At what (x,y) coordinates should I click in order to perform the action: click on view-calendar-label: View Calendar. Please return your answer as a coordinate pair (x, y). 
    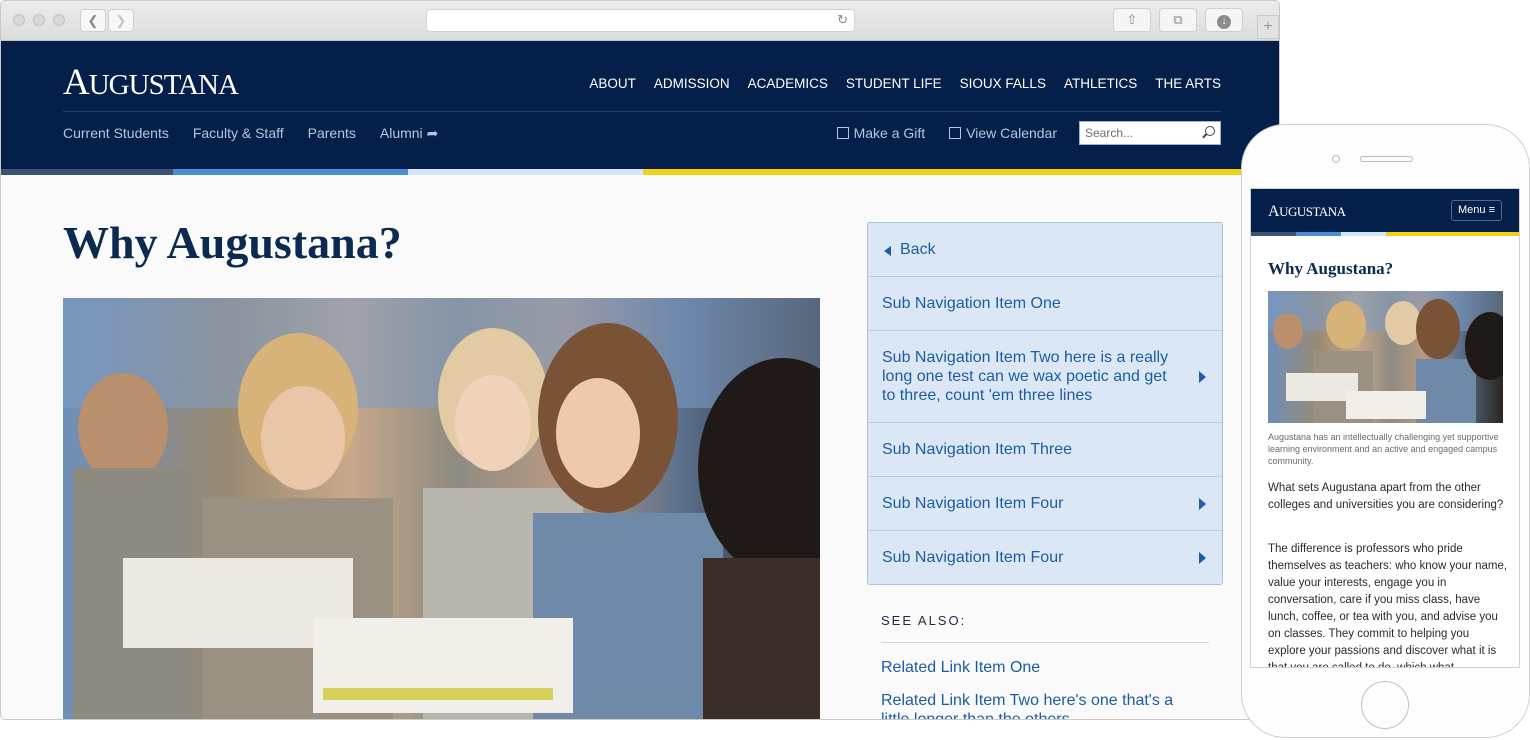
    Looking at the image, I should click on (1011, 133).